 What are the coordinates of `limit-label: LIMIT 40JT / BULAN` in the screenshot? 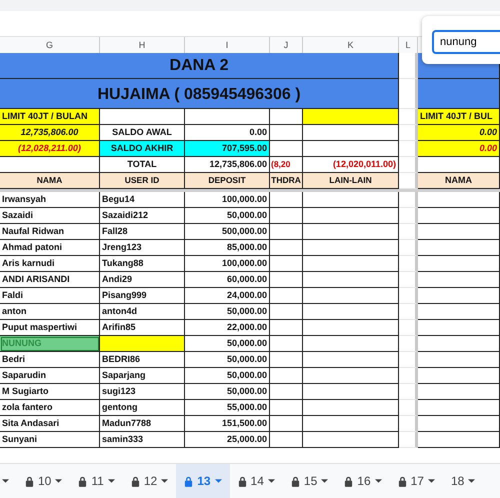 It's located at (50, 117).